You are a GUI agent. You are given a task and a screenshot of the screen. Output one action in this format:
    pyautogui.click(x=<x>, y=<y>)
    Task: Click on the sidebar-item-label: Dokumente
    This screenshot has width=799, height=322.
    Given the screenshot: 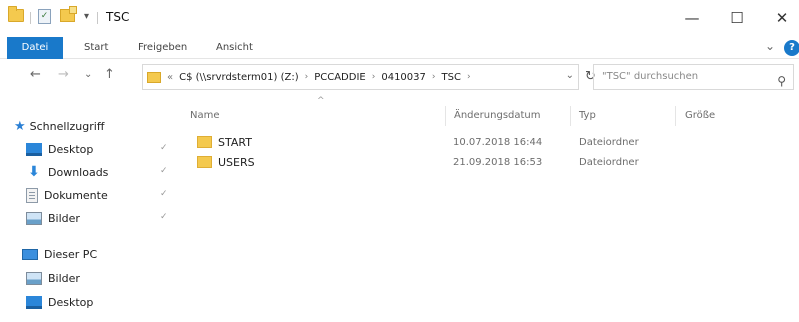 What is the action you would take?
    pyautogui.click(x=76, y=195)
    